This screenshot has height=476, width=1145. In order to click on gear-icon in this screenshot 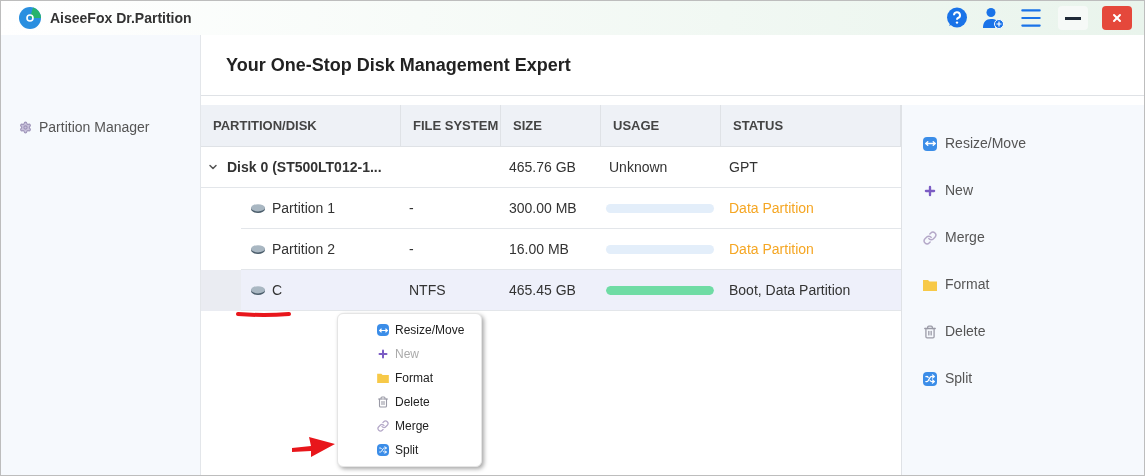, I will do `click(25, 127)`.